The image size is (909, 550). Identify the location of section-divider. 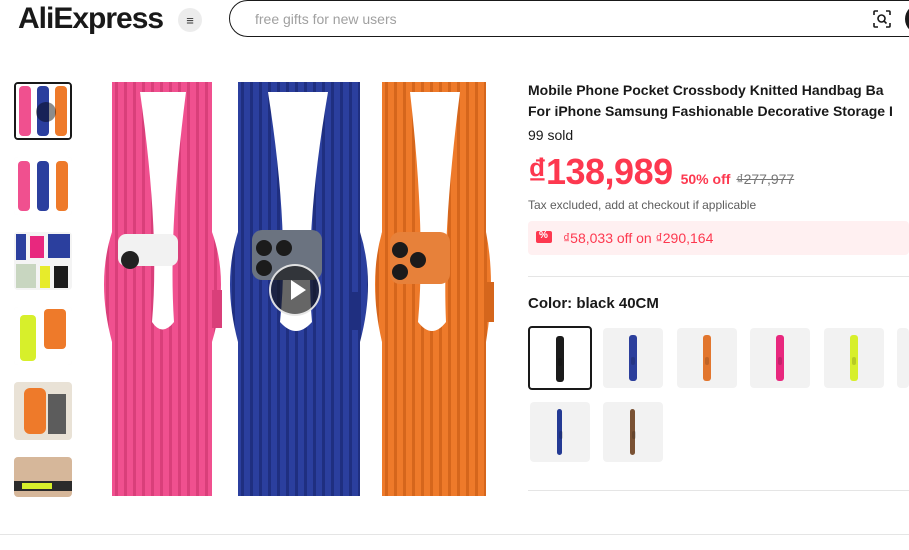
(454, 534).